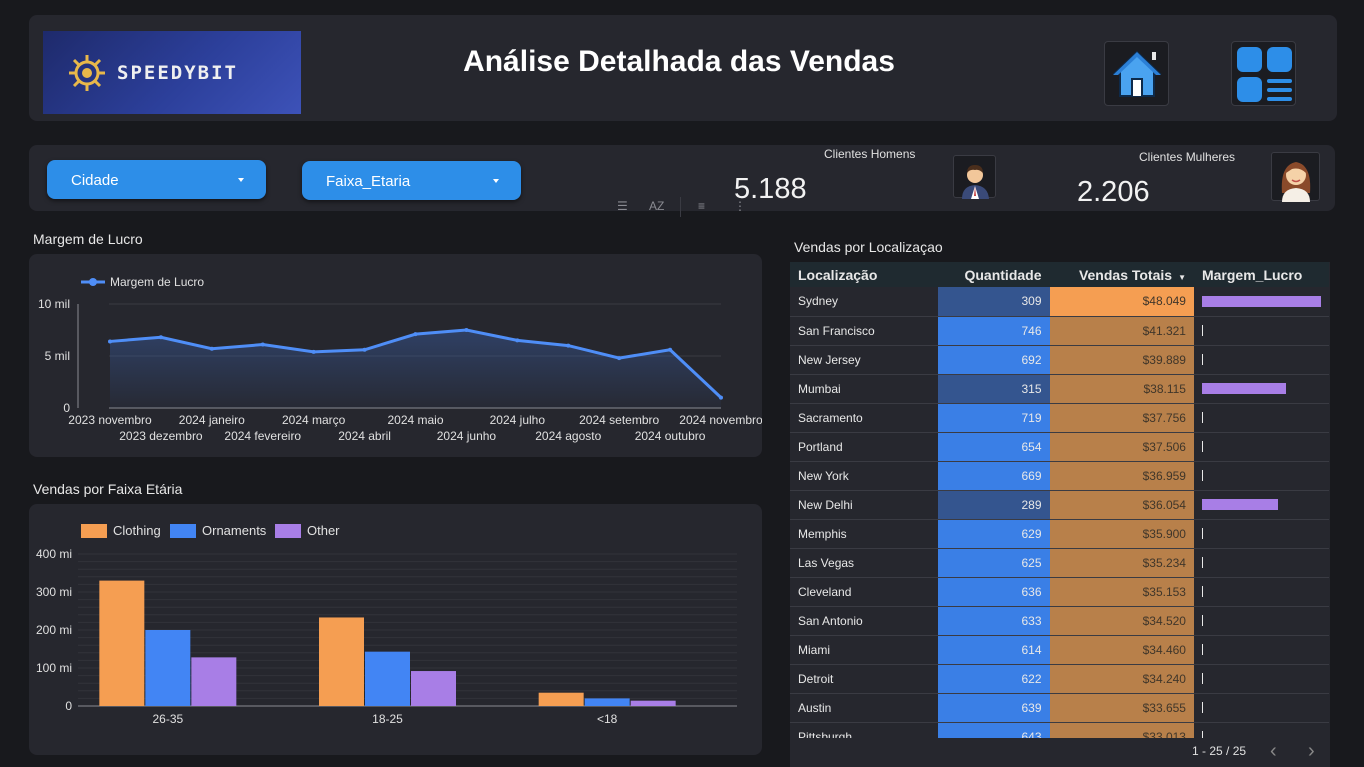 This screenshot has height=767, width=1364. What do you see at coordinates (993, 274) in the screenshot?
I see `header-quantity: Quantidade` at bounding box center [993, 274].